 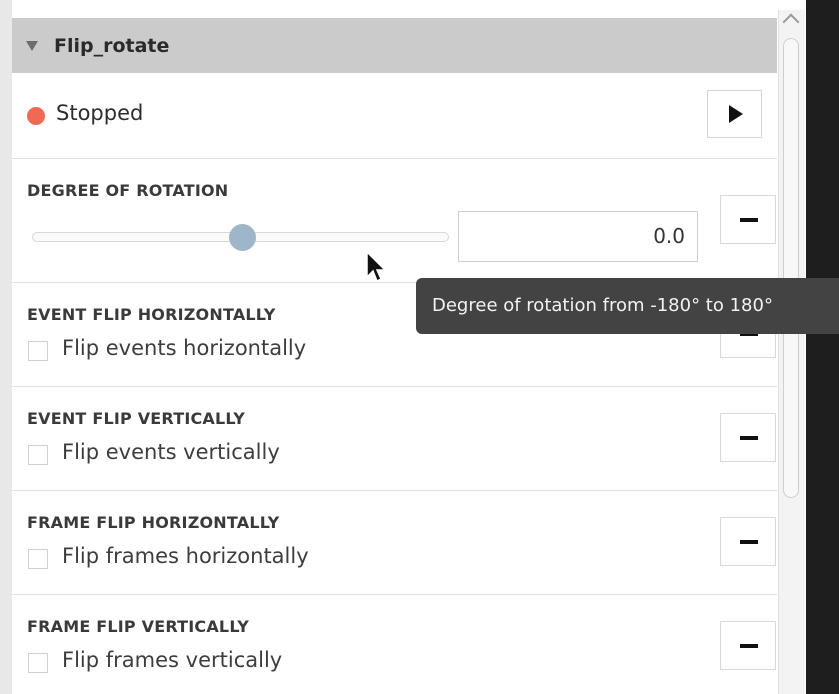 What do you see at coordinates (627, 306) in the screenshot?
I see `rotation-tooltip: Degree of rotation from -180° to 180°` at bounding box center [627, 306].